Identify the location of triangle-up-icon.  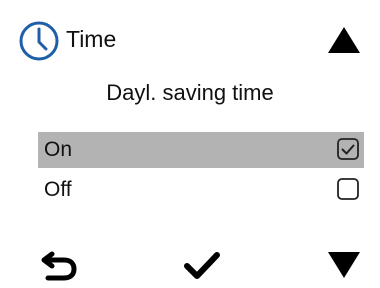
(344, 40).